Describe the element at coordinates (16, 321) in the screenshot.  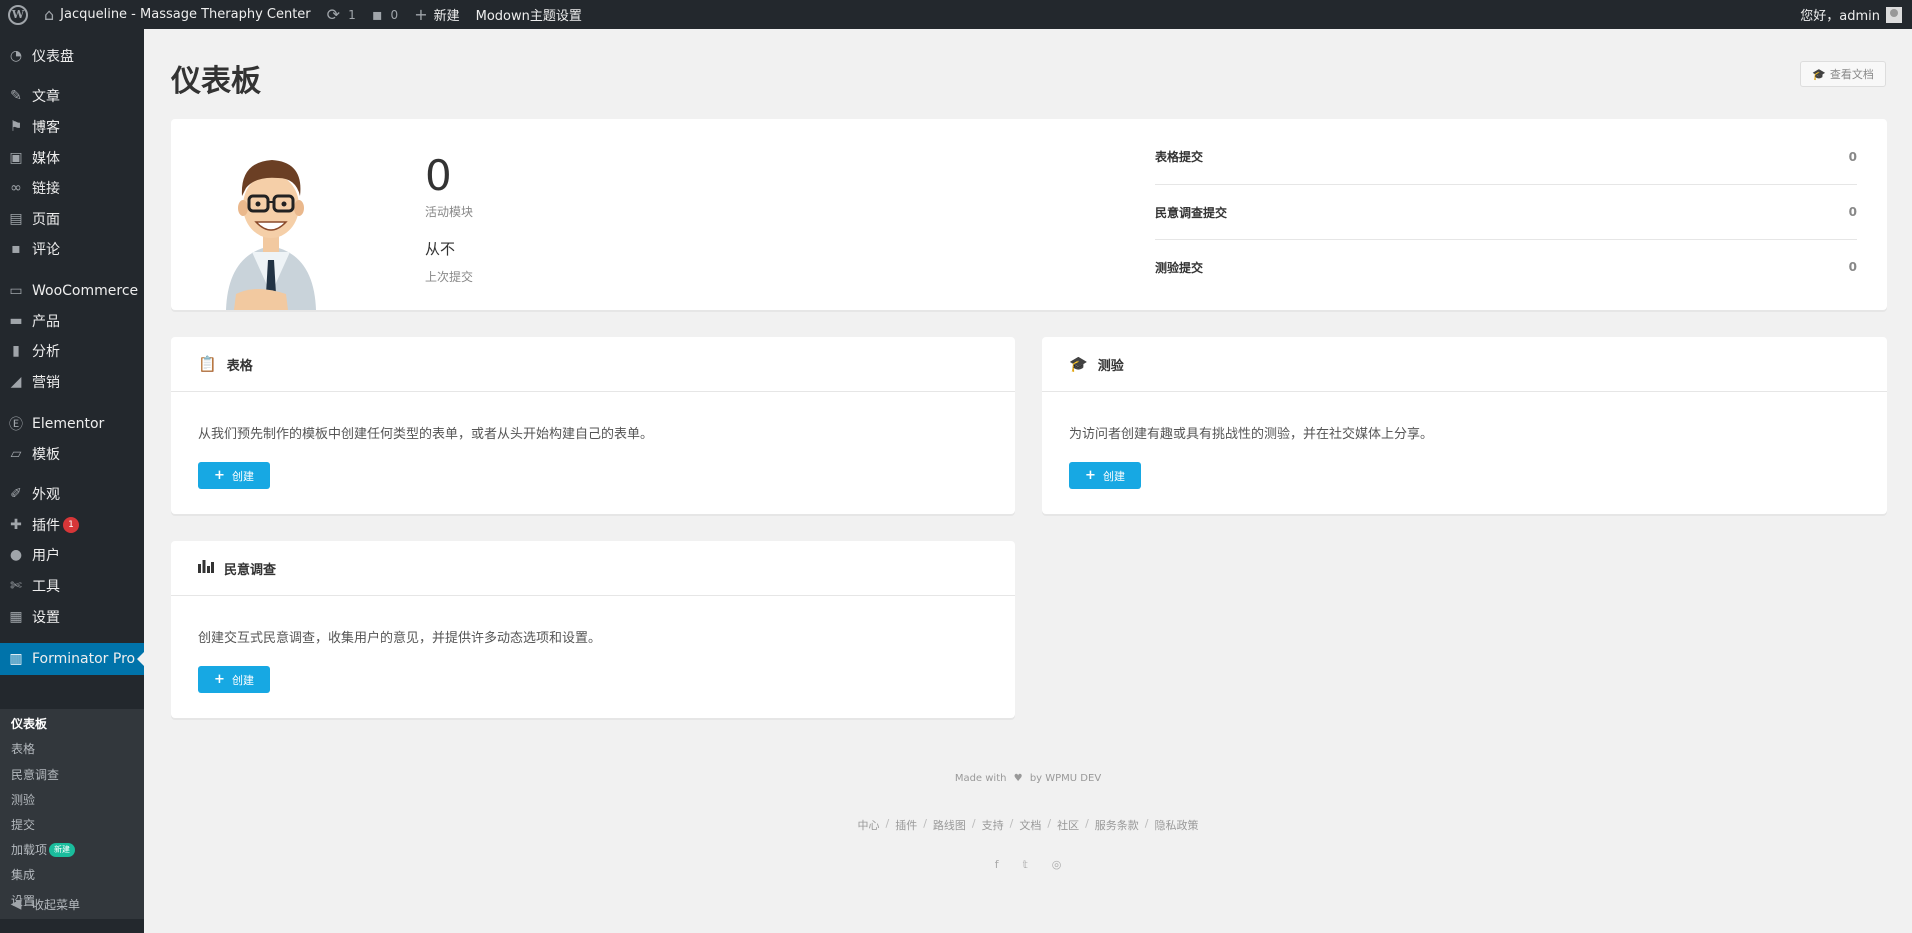
I see `archive-icon: ▬` at that location.